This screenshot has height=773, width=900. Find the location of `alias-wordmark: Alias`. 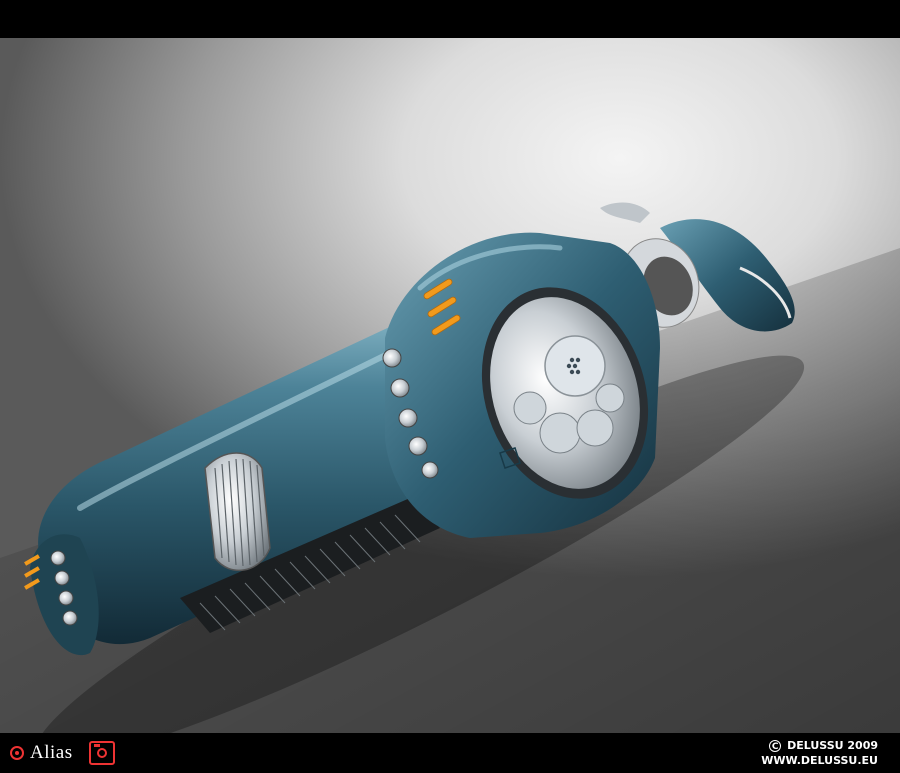

alias-wordmark: Alias is located at coordinates (51, 752).